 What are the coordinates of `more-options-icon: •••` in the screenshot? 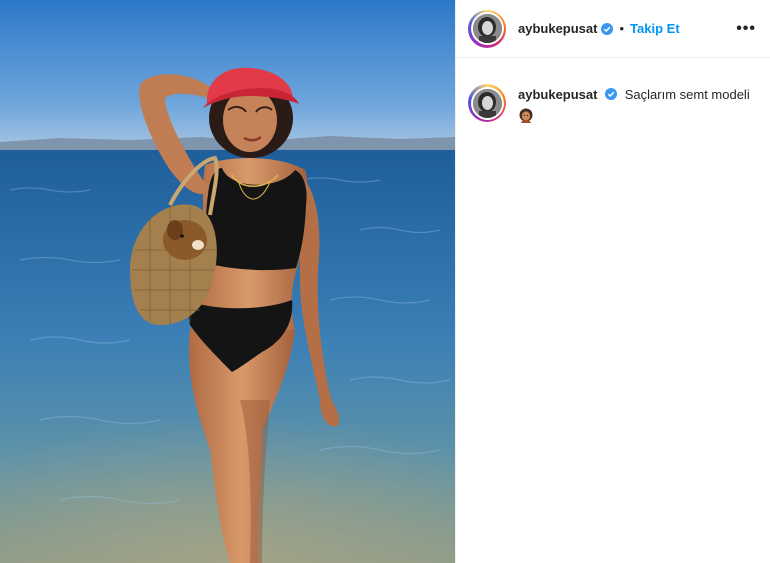 It's located at (746, 29).